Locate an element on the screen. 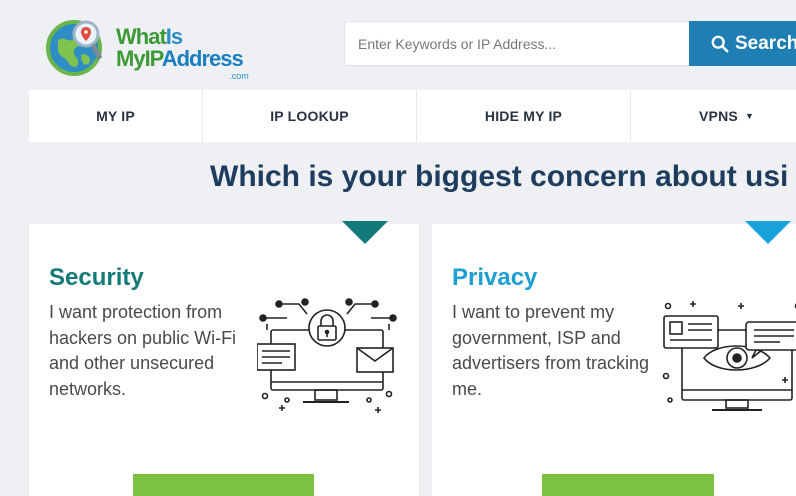  site-logo: WhatIs MyIPAddress .com is located at coordinates (154, 47).